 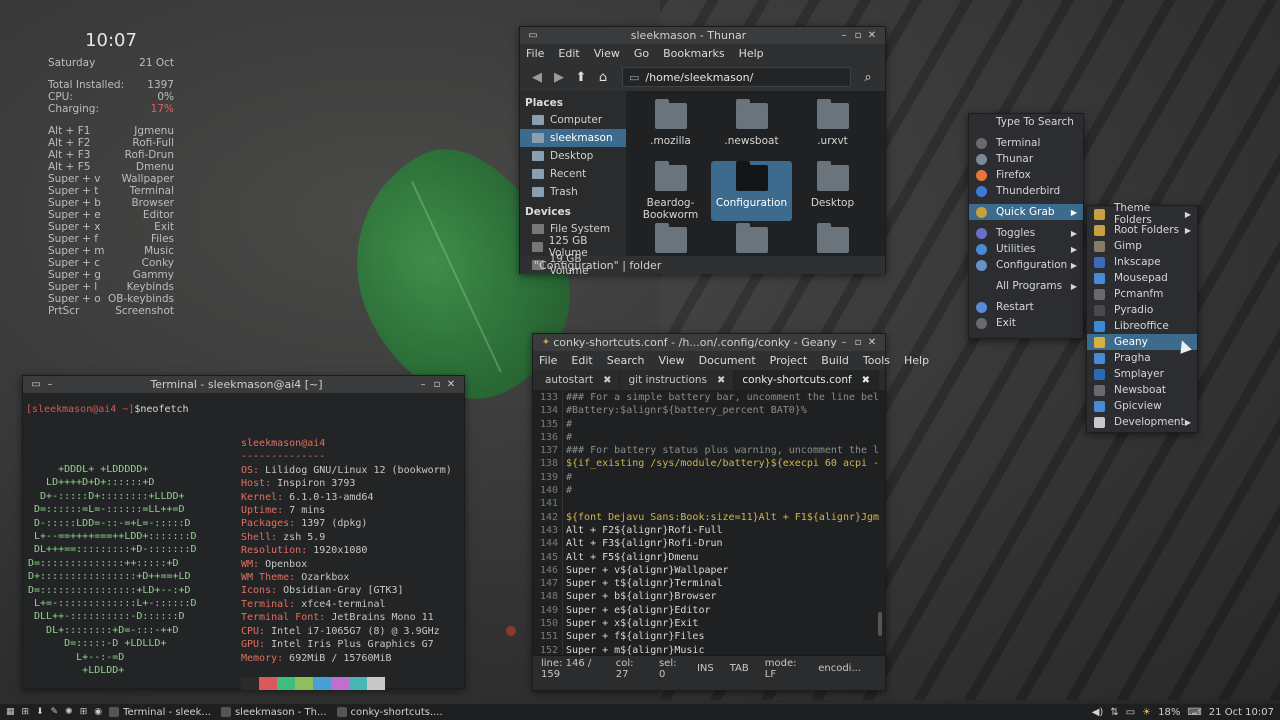 What do you see at coordinates (736, 77) in the screenshot?
I see `path-bar: ▭ /home/sleekmason/` at bounding box center [736, 77].